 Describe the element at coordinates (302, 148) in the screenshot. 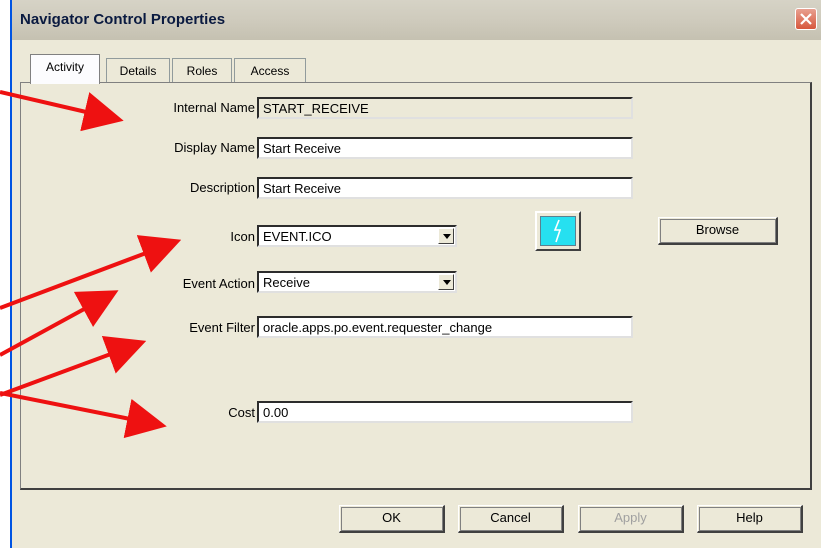

I see `display-name-value: Start Receive` at that location.